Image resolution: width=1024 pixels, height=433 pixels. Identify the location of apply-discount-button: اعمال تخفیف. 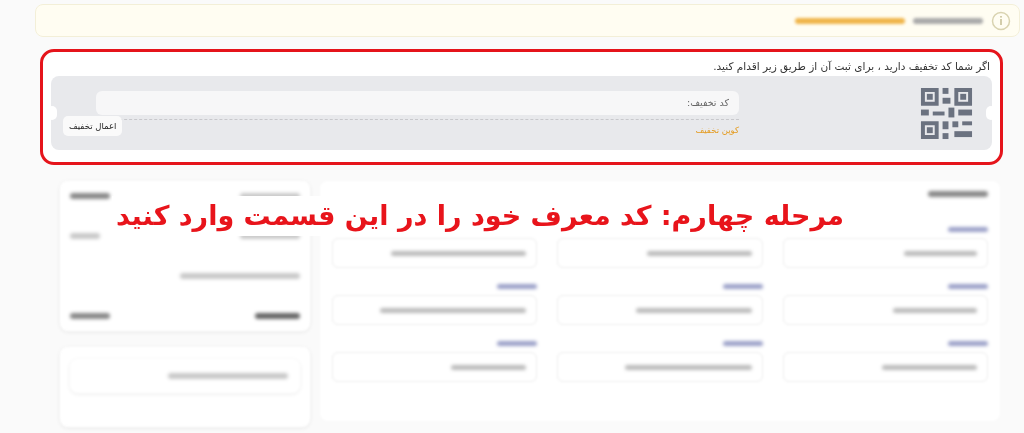
(93, 125).